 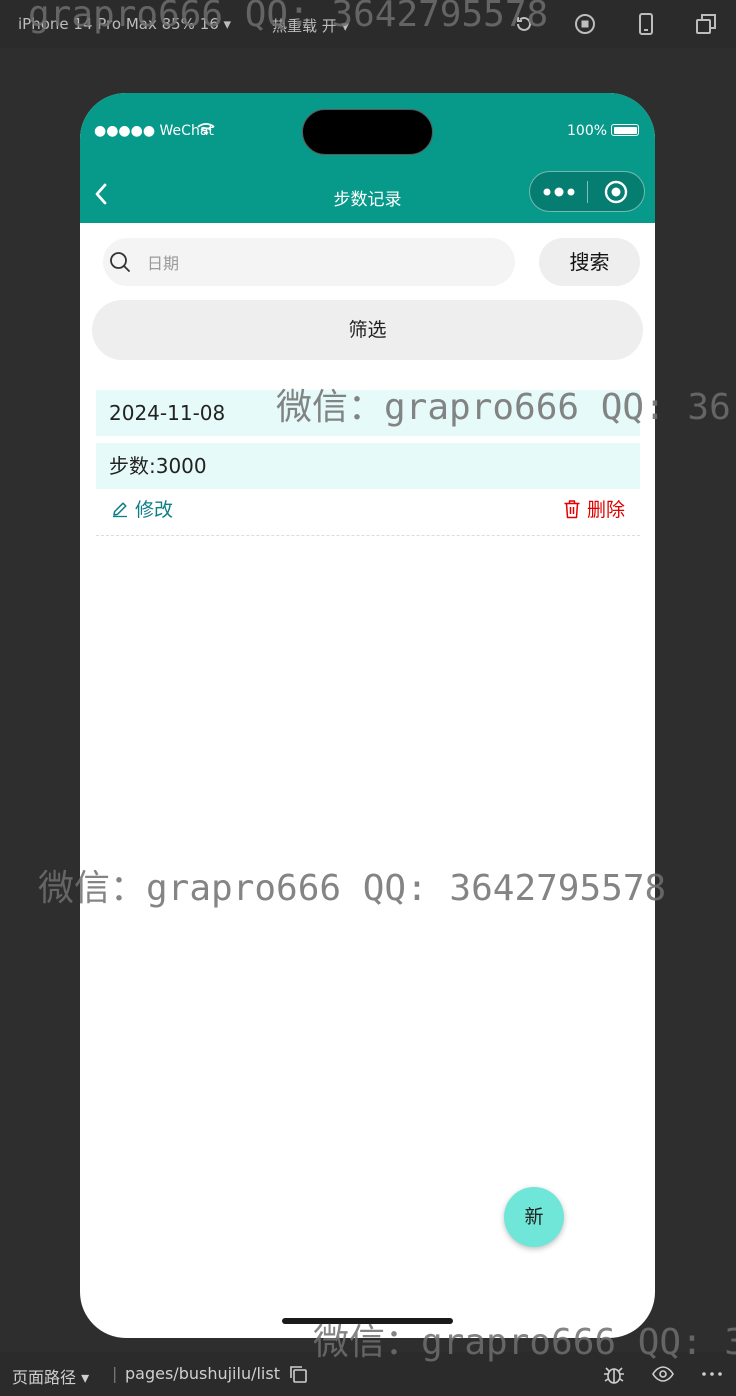 What do you see at coordinates (605, 510) in the screenshot?
I see `delete-label: 删除` at bounding box center [605, 510].